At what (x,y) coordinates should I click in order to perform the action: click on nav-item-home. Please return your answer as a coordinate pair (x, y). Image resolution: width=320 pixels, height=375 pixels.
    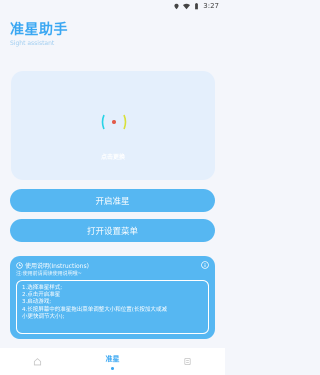
    Looking at the image, I should click on (37, 361).